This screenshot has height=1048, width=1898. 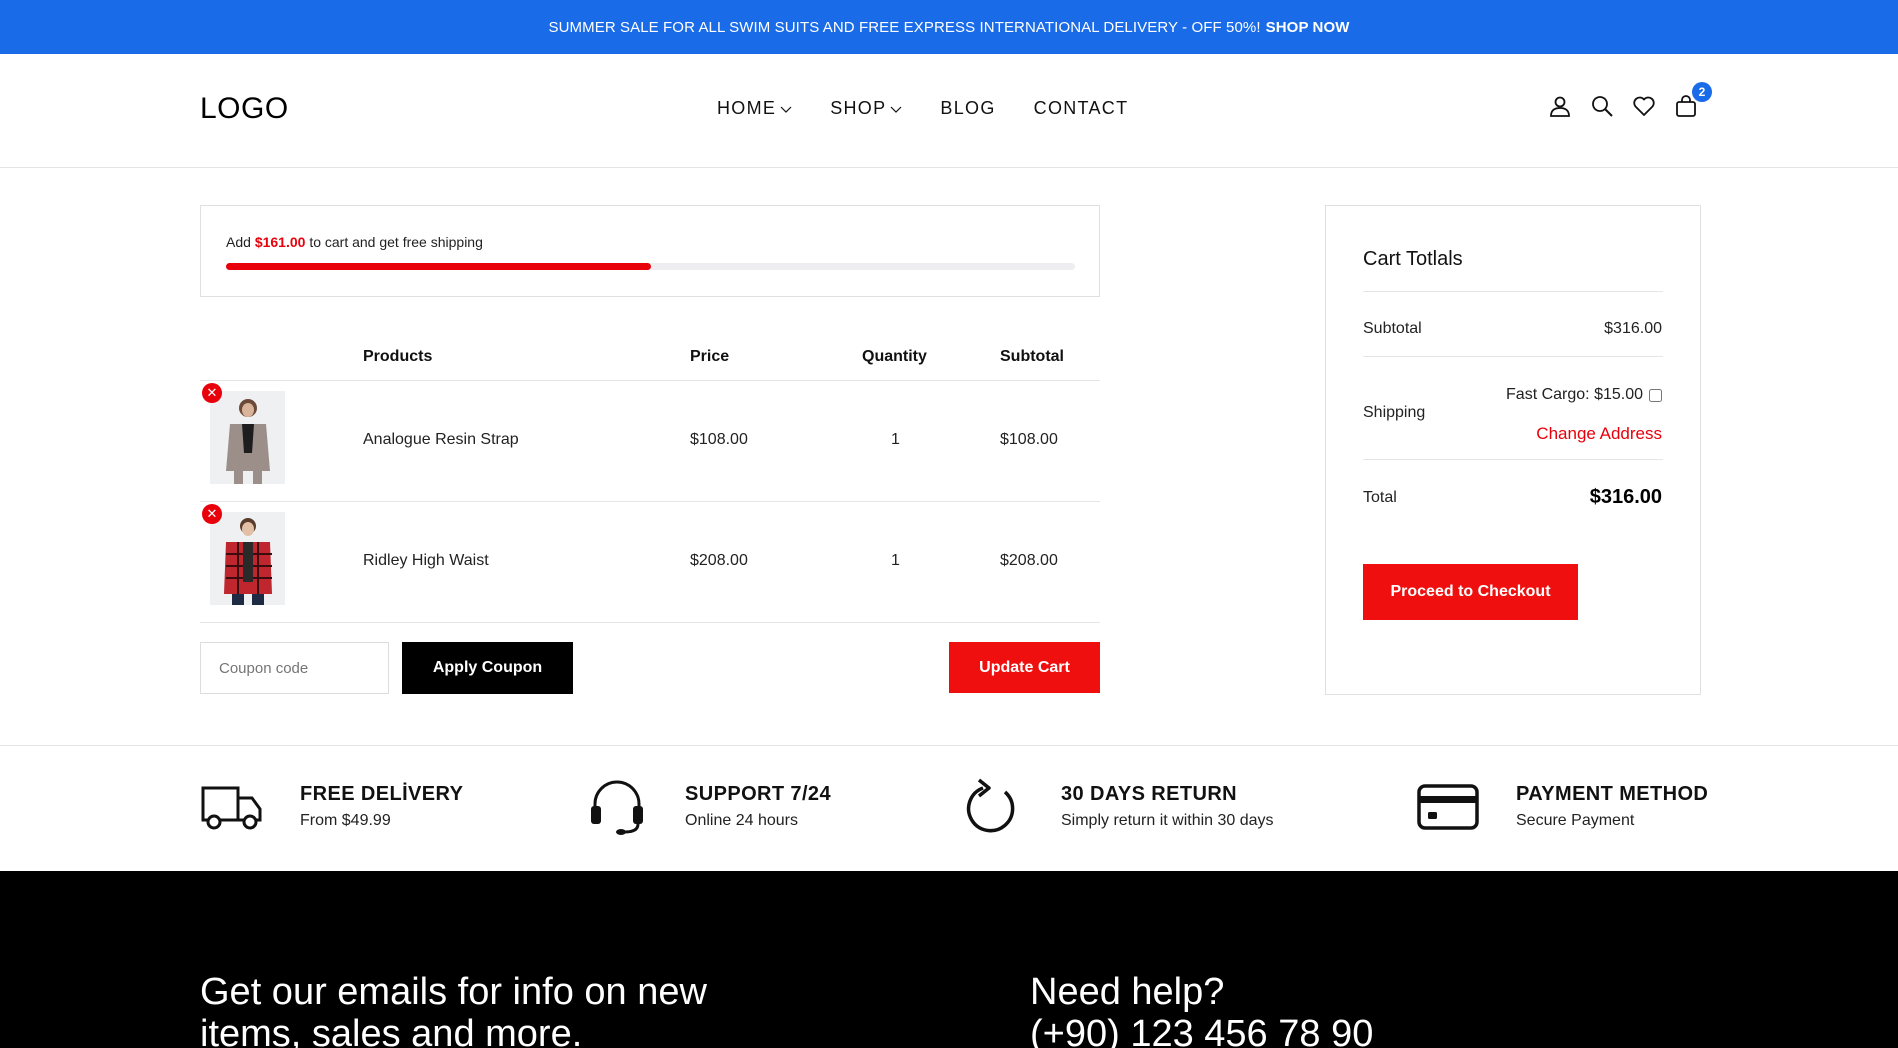 I want to click on truck-icon, so click(x=231, y=808).